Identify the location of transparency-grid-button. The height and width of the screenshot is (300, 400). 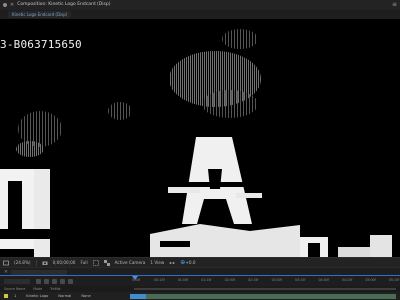
(106, 263).